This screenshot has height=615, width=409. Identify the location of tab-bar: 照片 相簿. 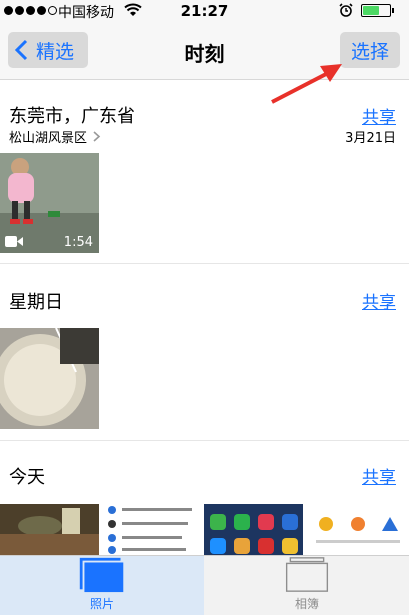
(204, 585).